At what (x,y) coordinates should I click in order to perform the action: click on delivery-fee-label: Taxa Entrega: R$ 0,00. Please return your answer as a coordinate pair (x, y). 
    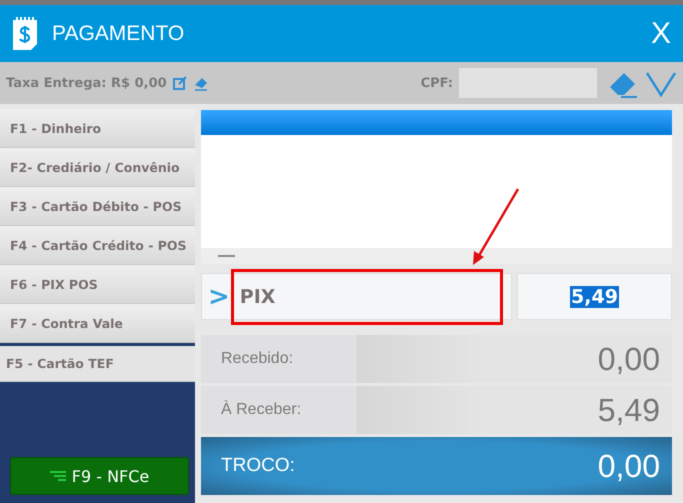
    Looking at the image, I should click on (86, 83).